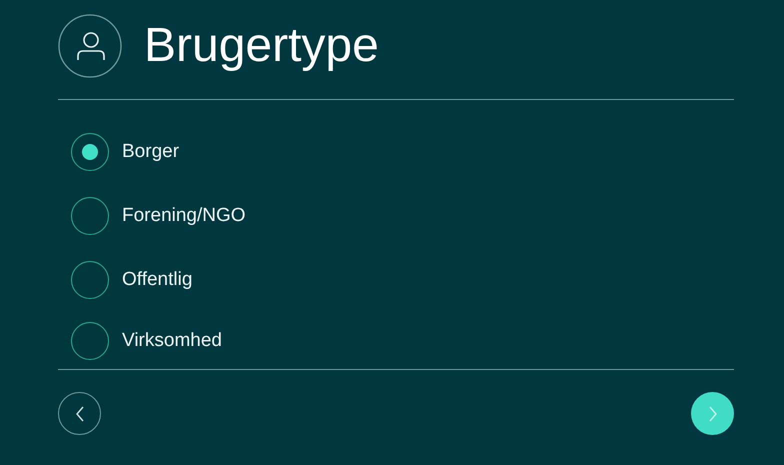  What do you see at coordinates (90, 46) in the screenshot?
I see `user-icon` at bounding box center [90, 46].